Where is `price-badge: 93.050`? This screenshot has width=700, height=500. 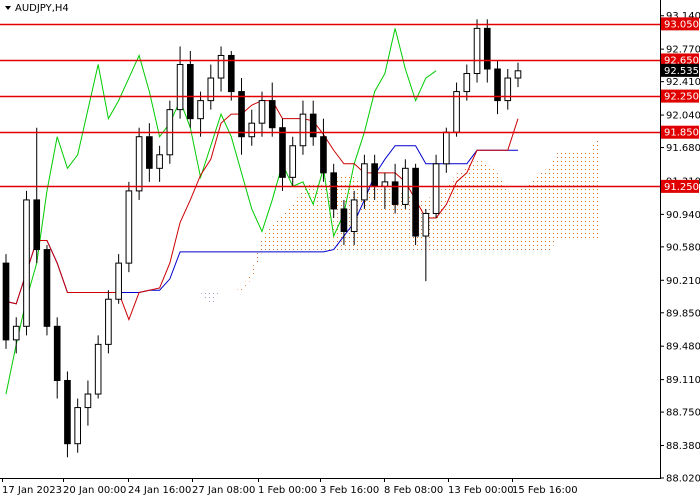
price-badge: 93.050 is located at coordinates (680, 24).